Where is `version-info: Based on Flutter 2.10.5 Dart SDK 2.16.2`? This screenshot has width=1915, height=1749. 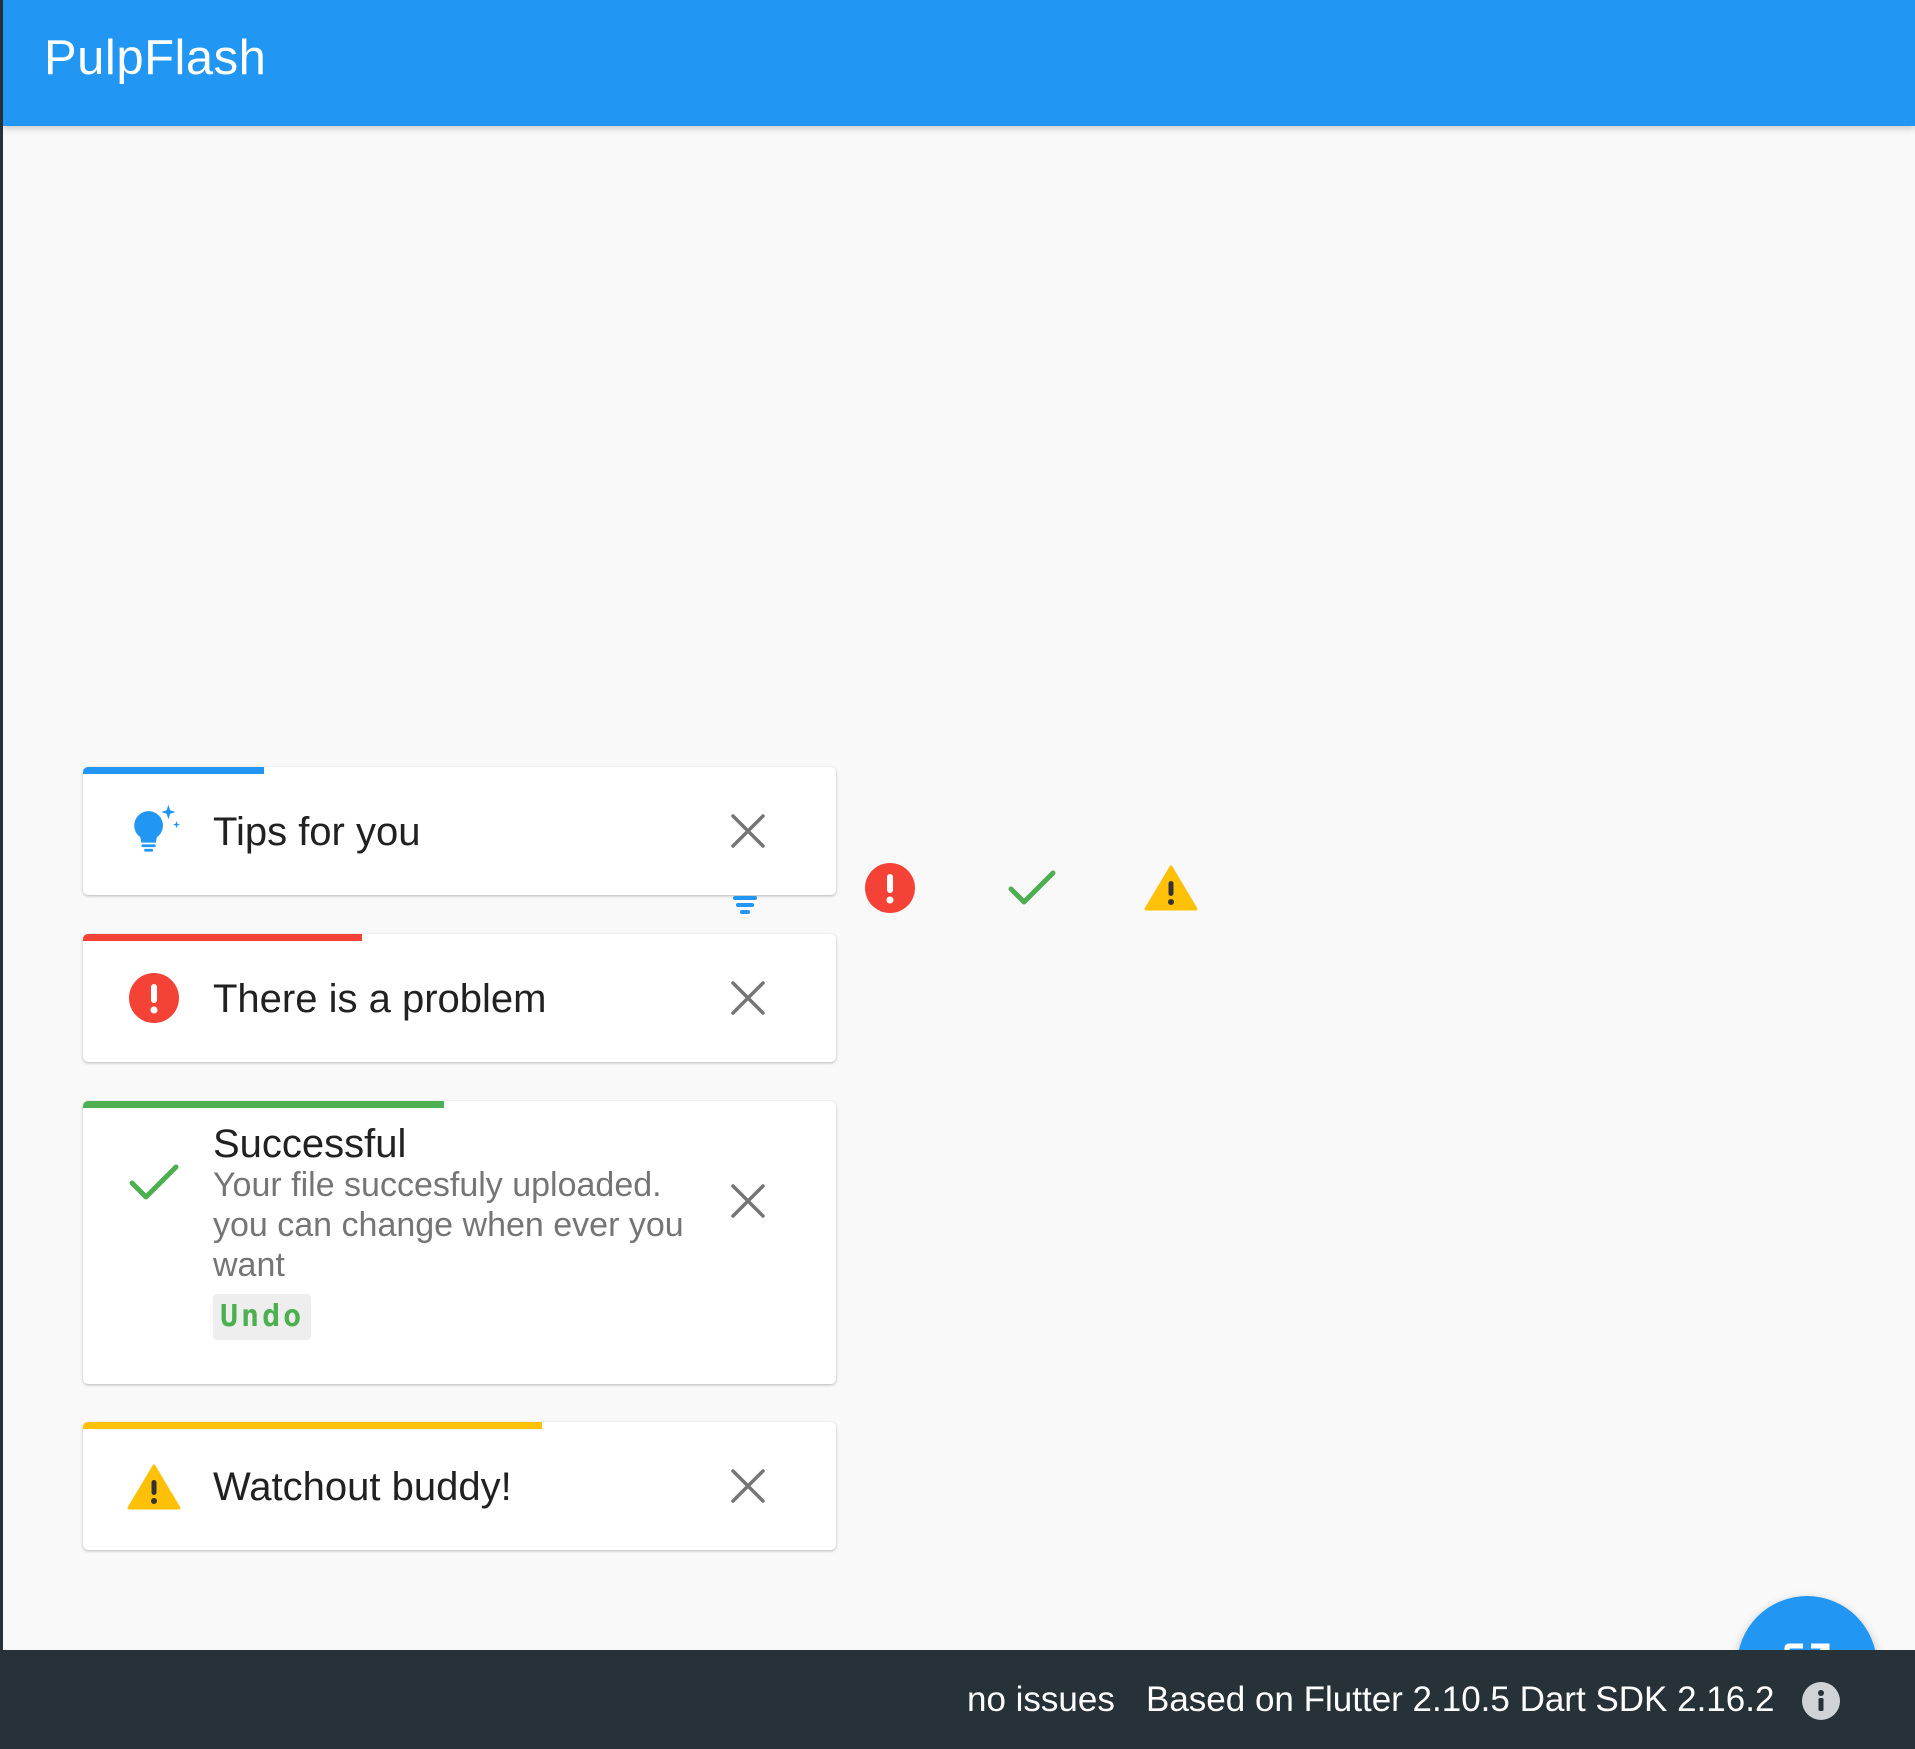
version-info: Based on Flutter 2.10.5 Dart SDK 2.16.2 is located at coordinates (1460, 1699).